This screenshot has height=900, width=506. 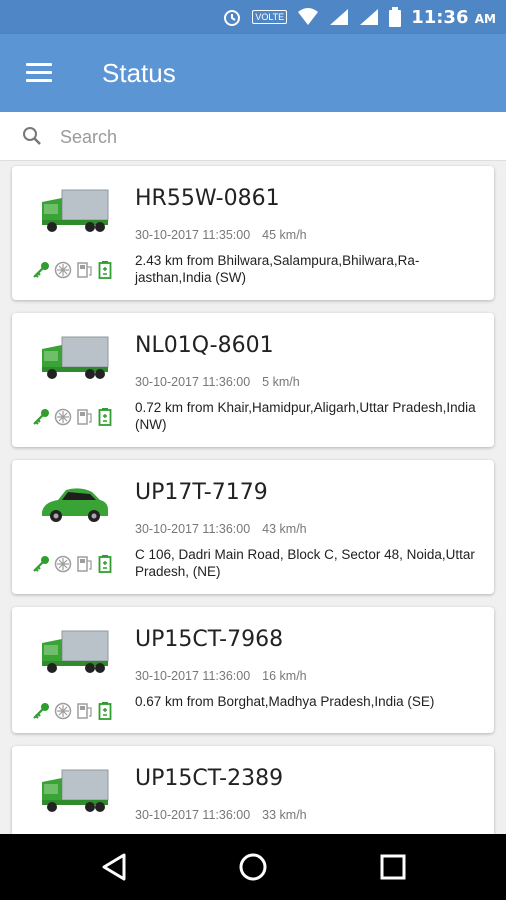 I want to click on system-nav-bar, so click(x=253, y=867).